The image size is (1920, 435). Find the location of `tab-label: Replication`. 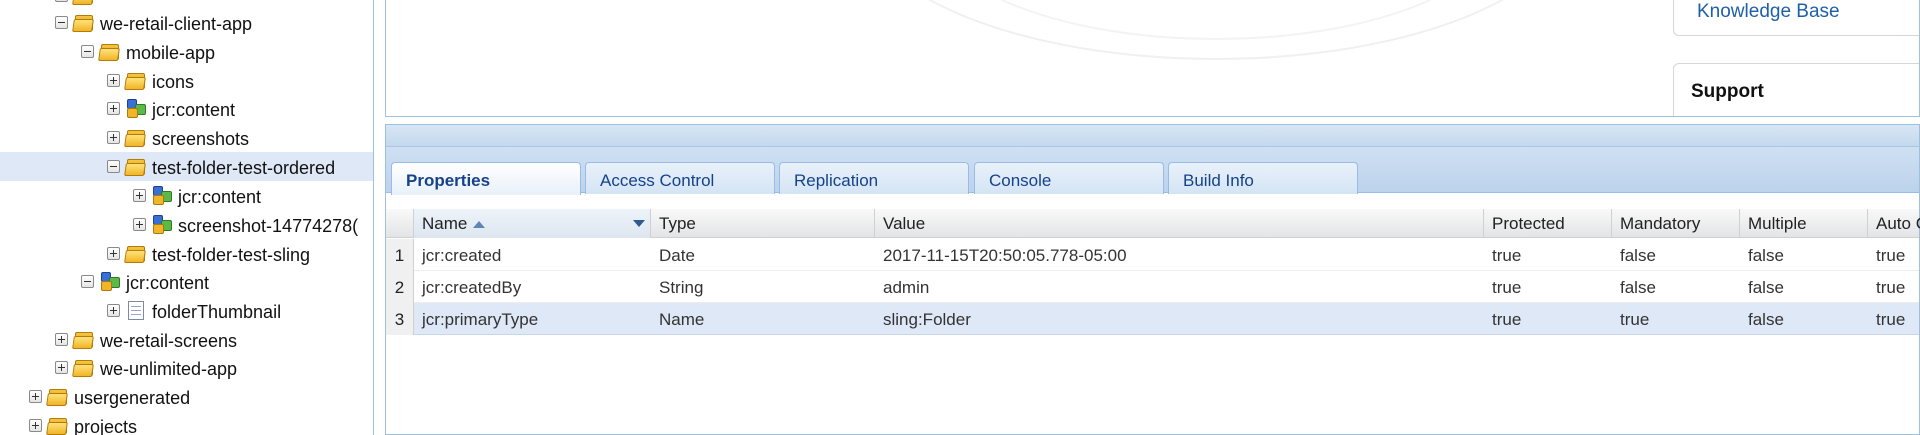

tab-label: Replication is located at coordinates (836, 180).